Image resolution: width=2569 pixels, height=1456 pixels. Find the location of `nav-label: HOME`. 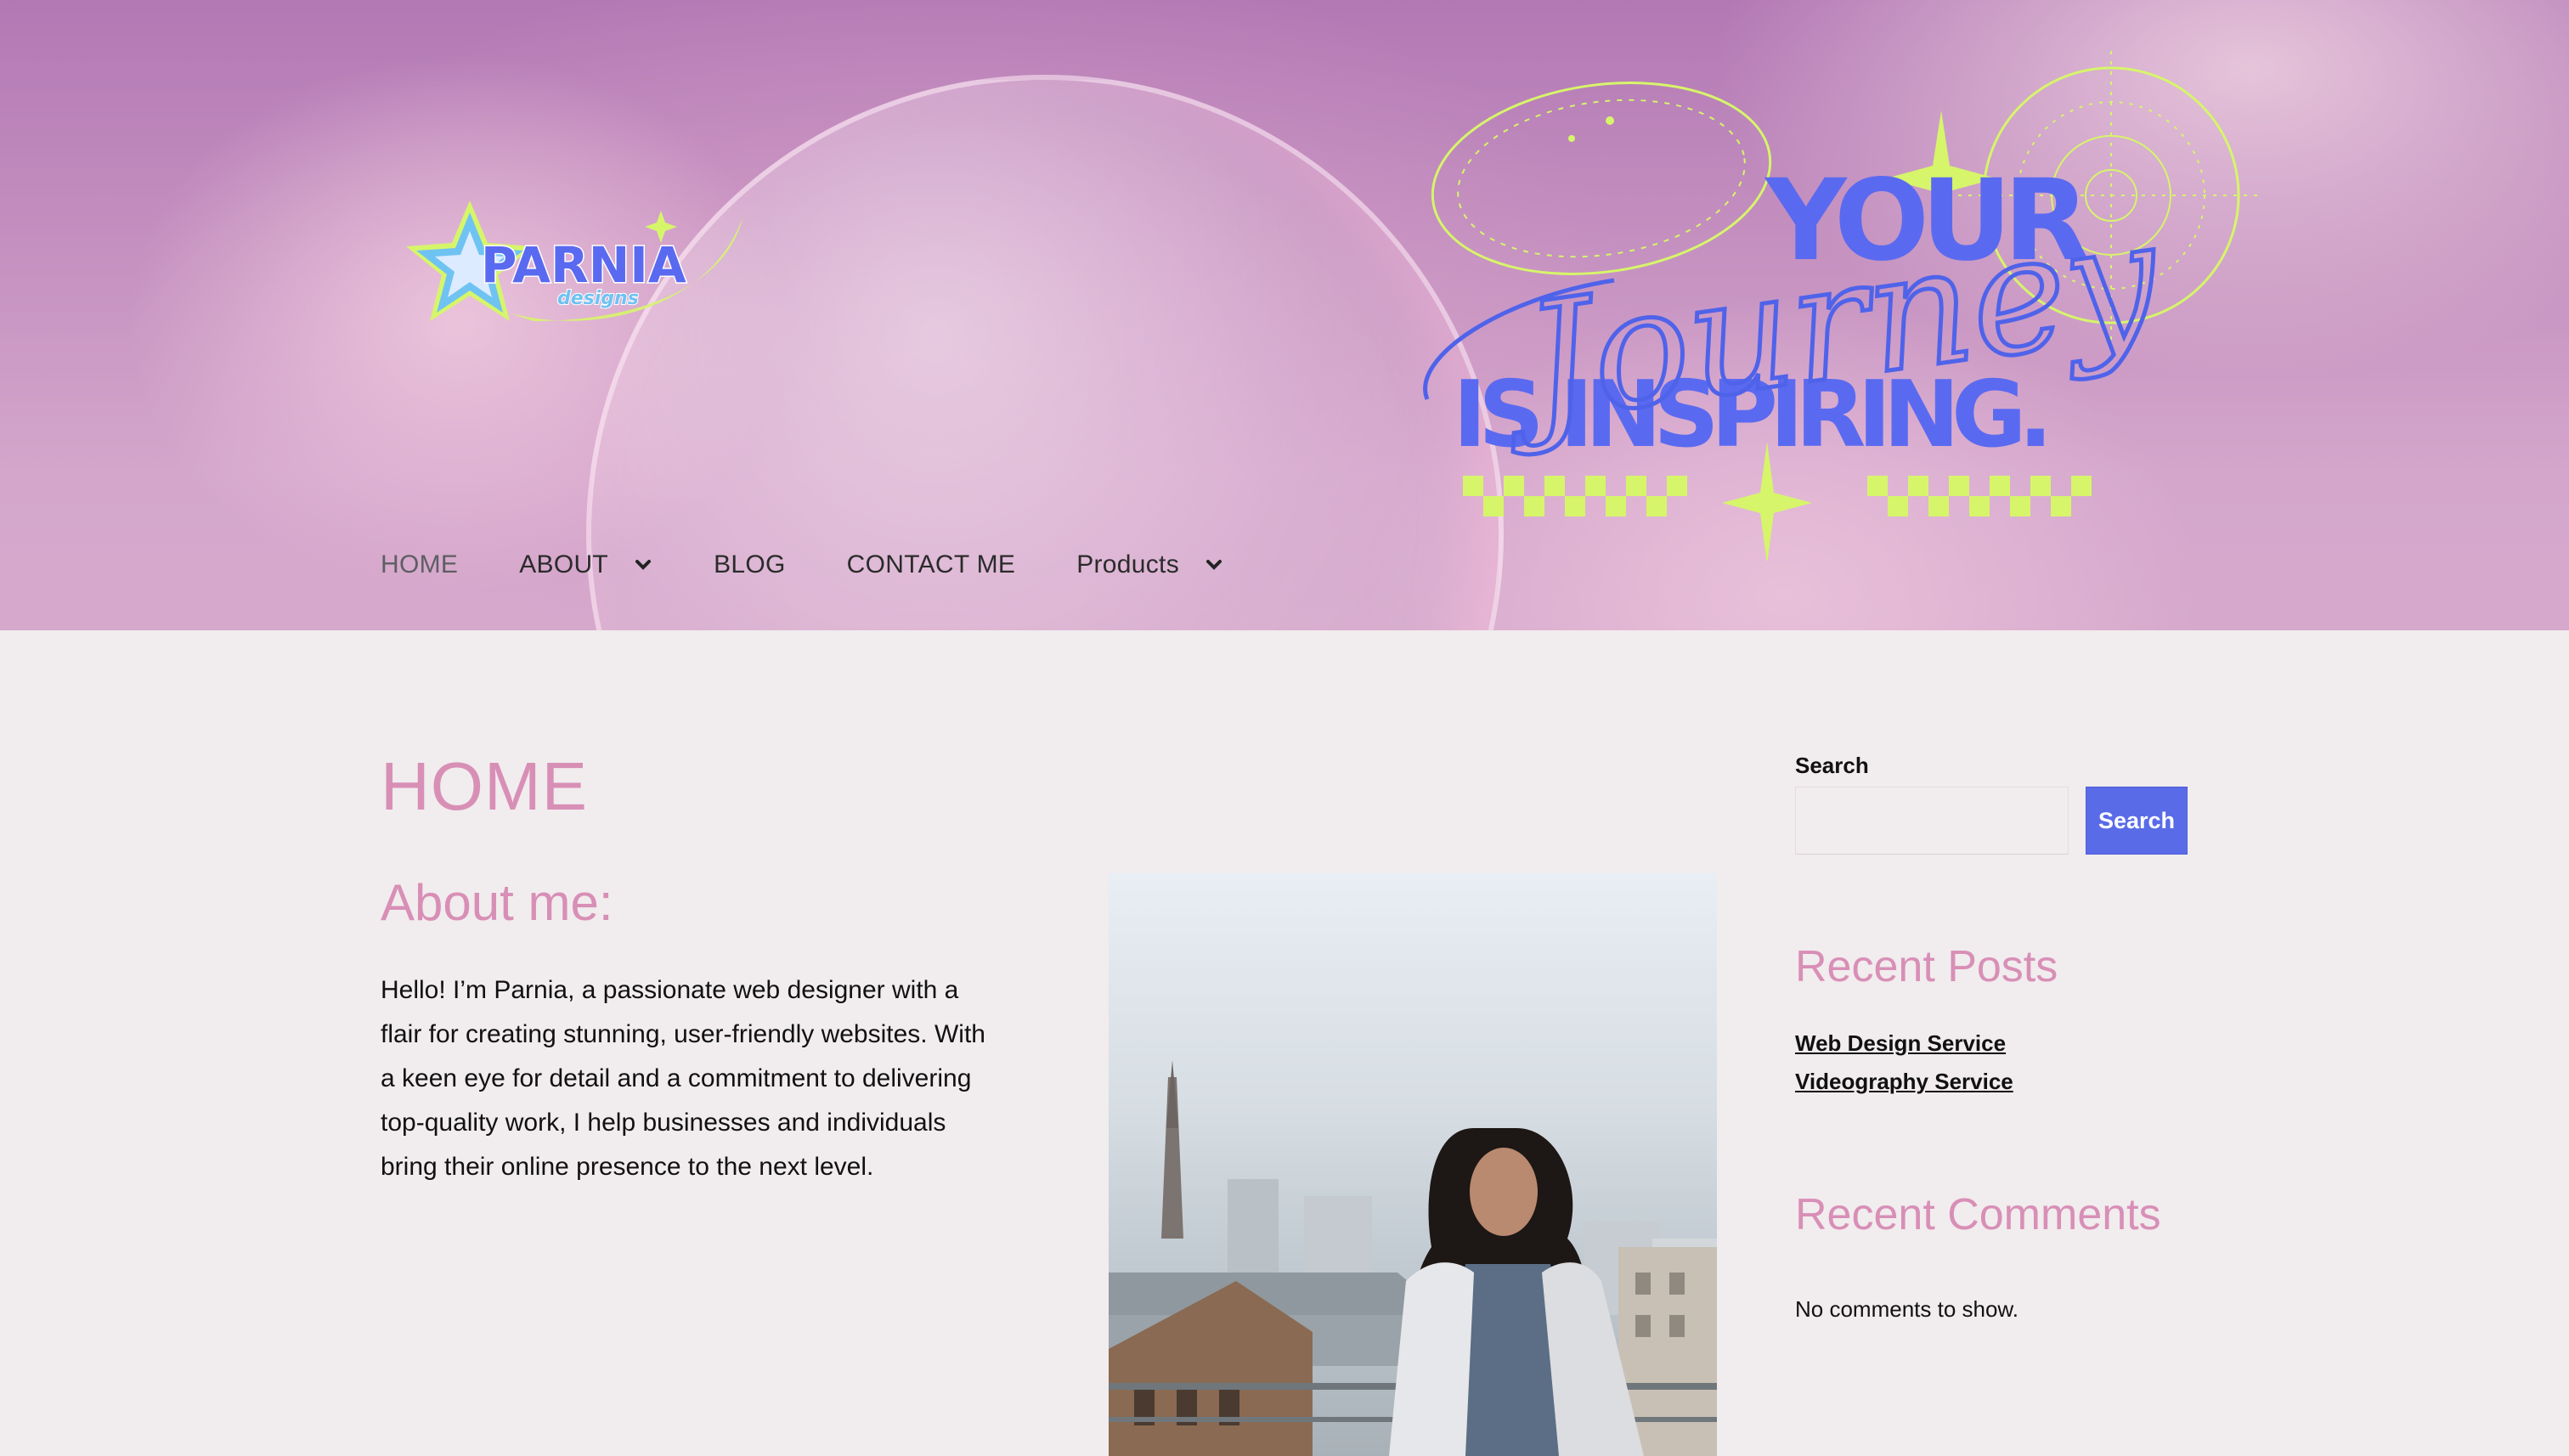

nav-label: HOME is located at coordinates (420, 564).